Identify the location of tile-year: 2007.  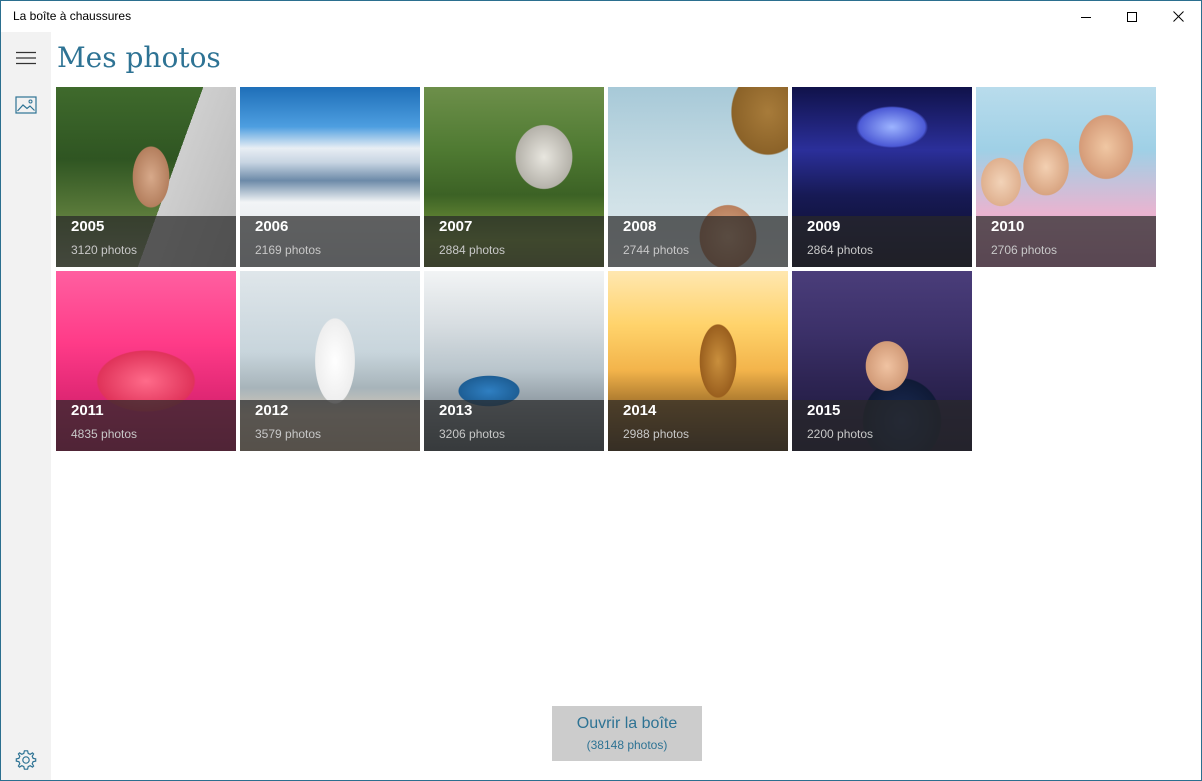
(456, 226).